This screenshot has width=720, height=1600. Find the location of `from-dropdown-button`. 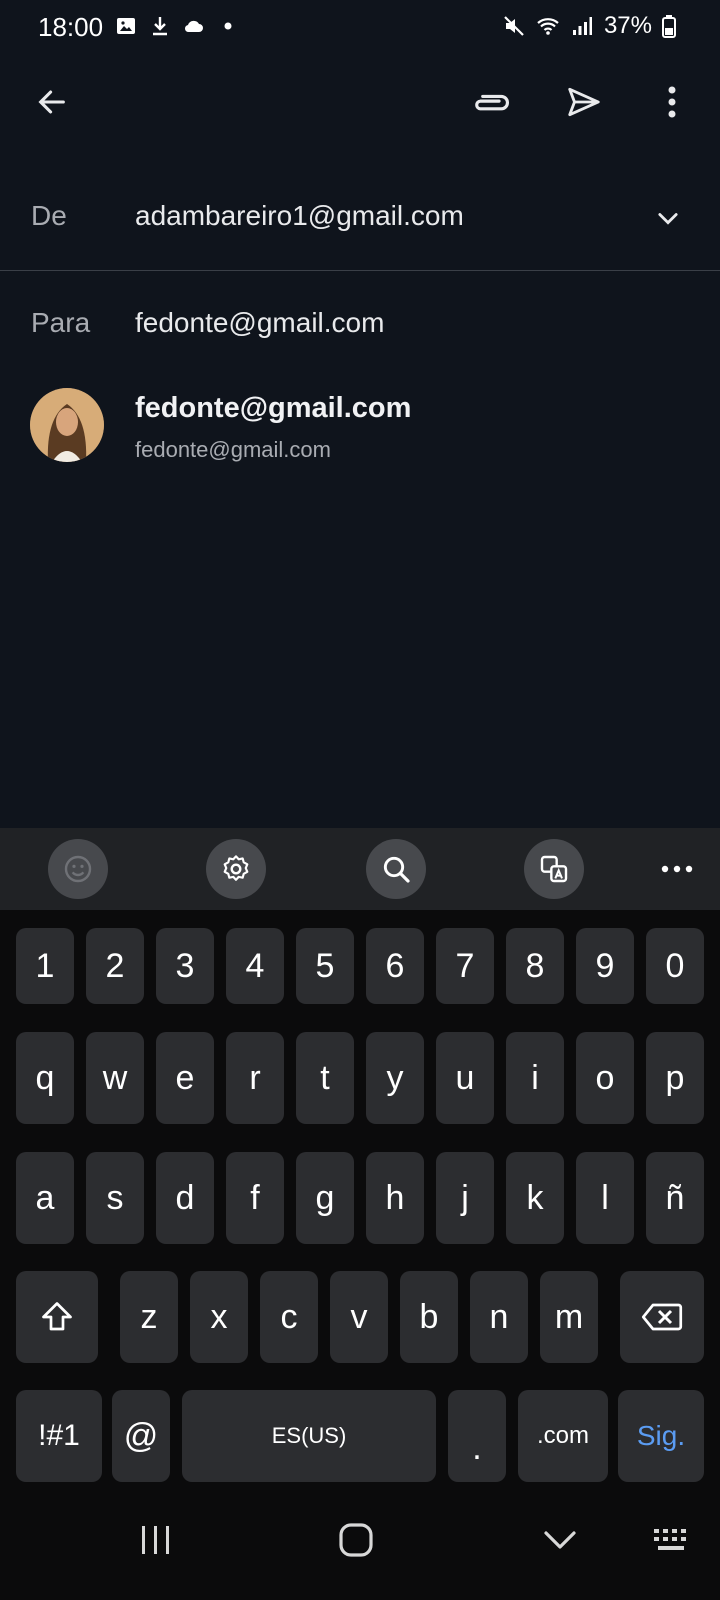

from-dropdown-button is located at coordinates (668, 218).